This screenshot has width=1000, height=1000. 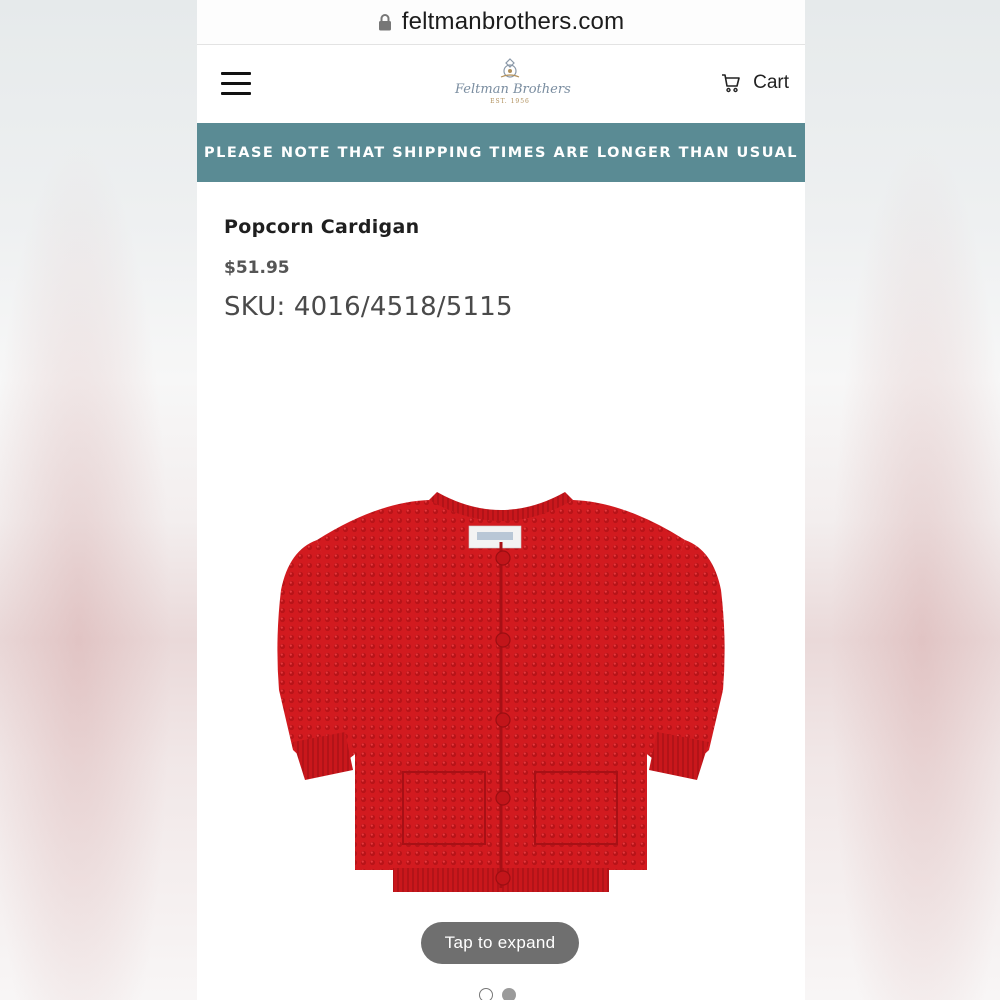 I want to click on tap-to-expand-button: Tap to expand, so click(x=500, y=943).